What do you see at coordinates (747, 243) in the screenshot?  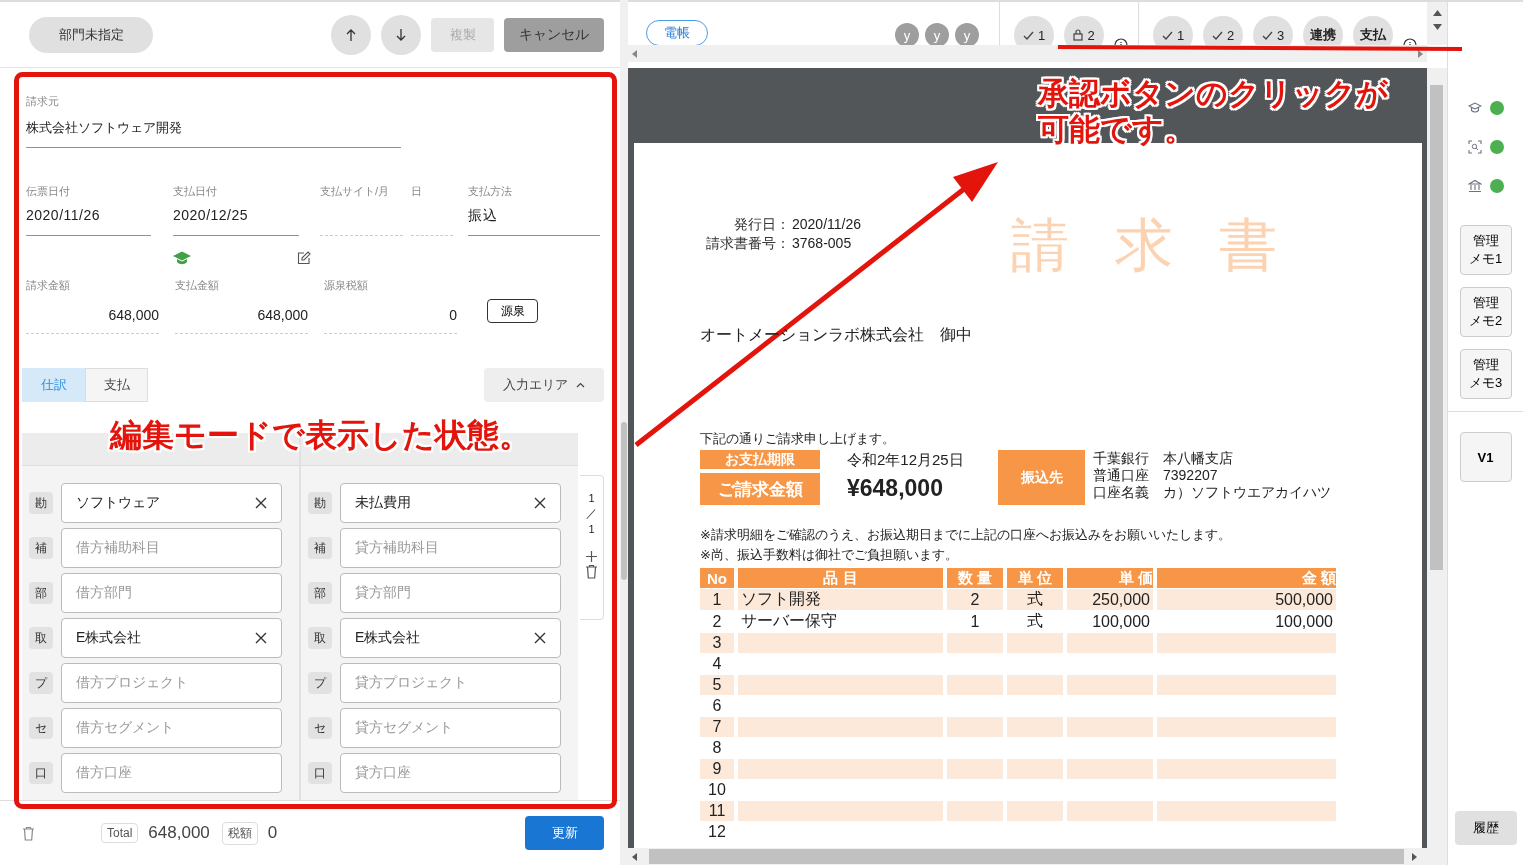 I see `meta-label: 請求書番号：` at bounding box center [747, 243].